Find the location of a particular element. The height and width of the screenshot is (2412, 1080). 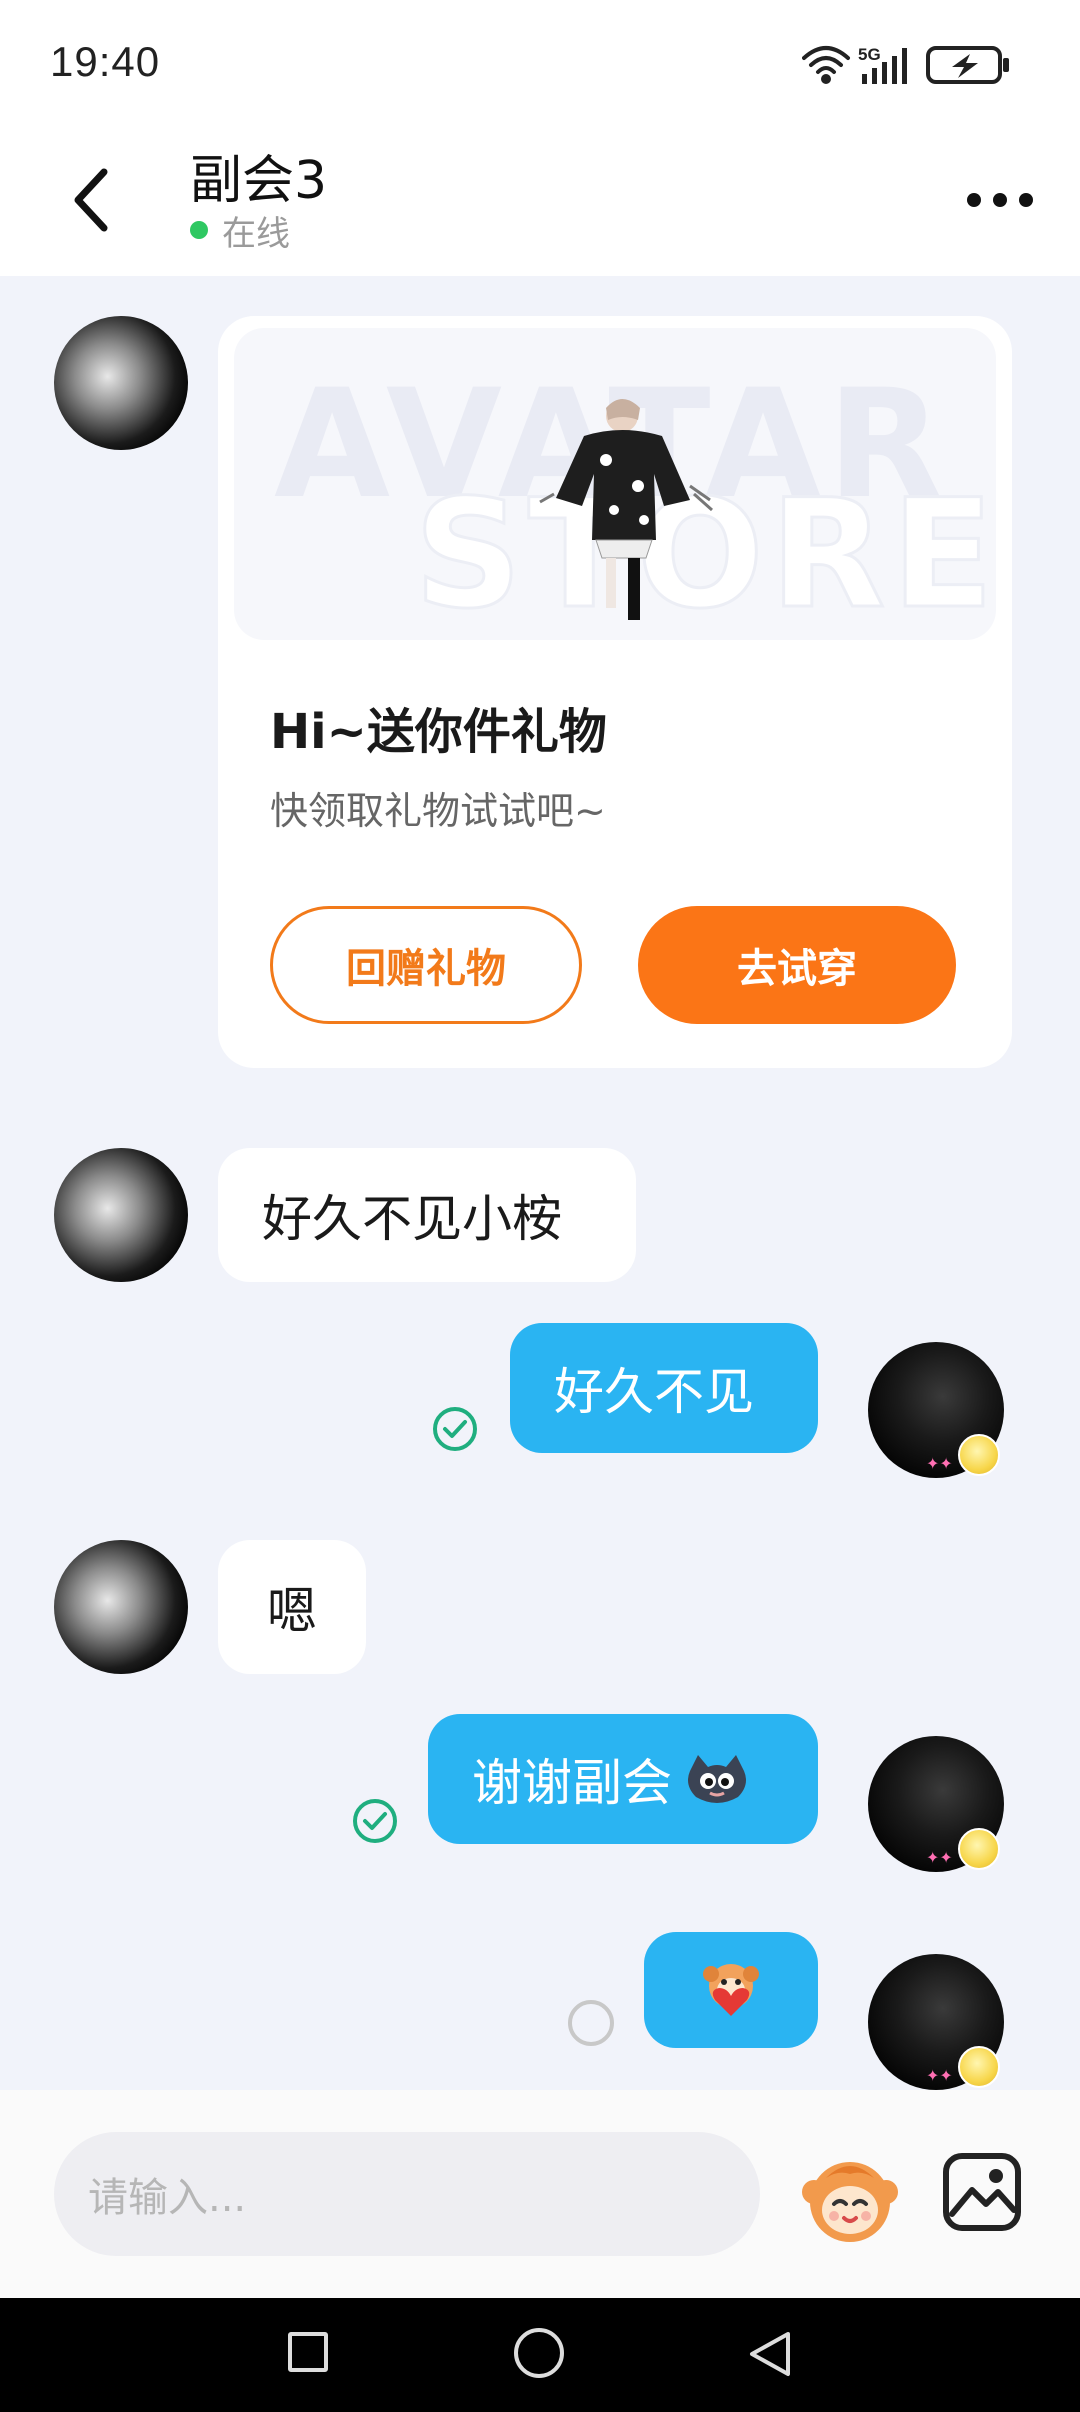

online-dot-icon is located at coordinates (199, 230).